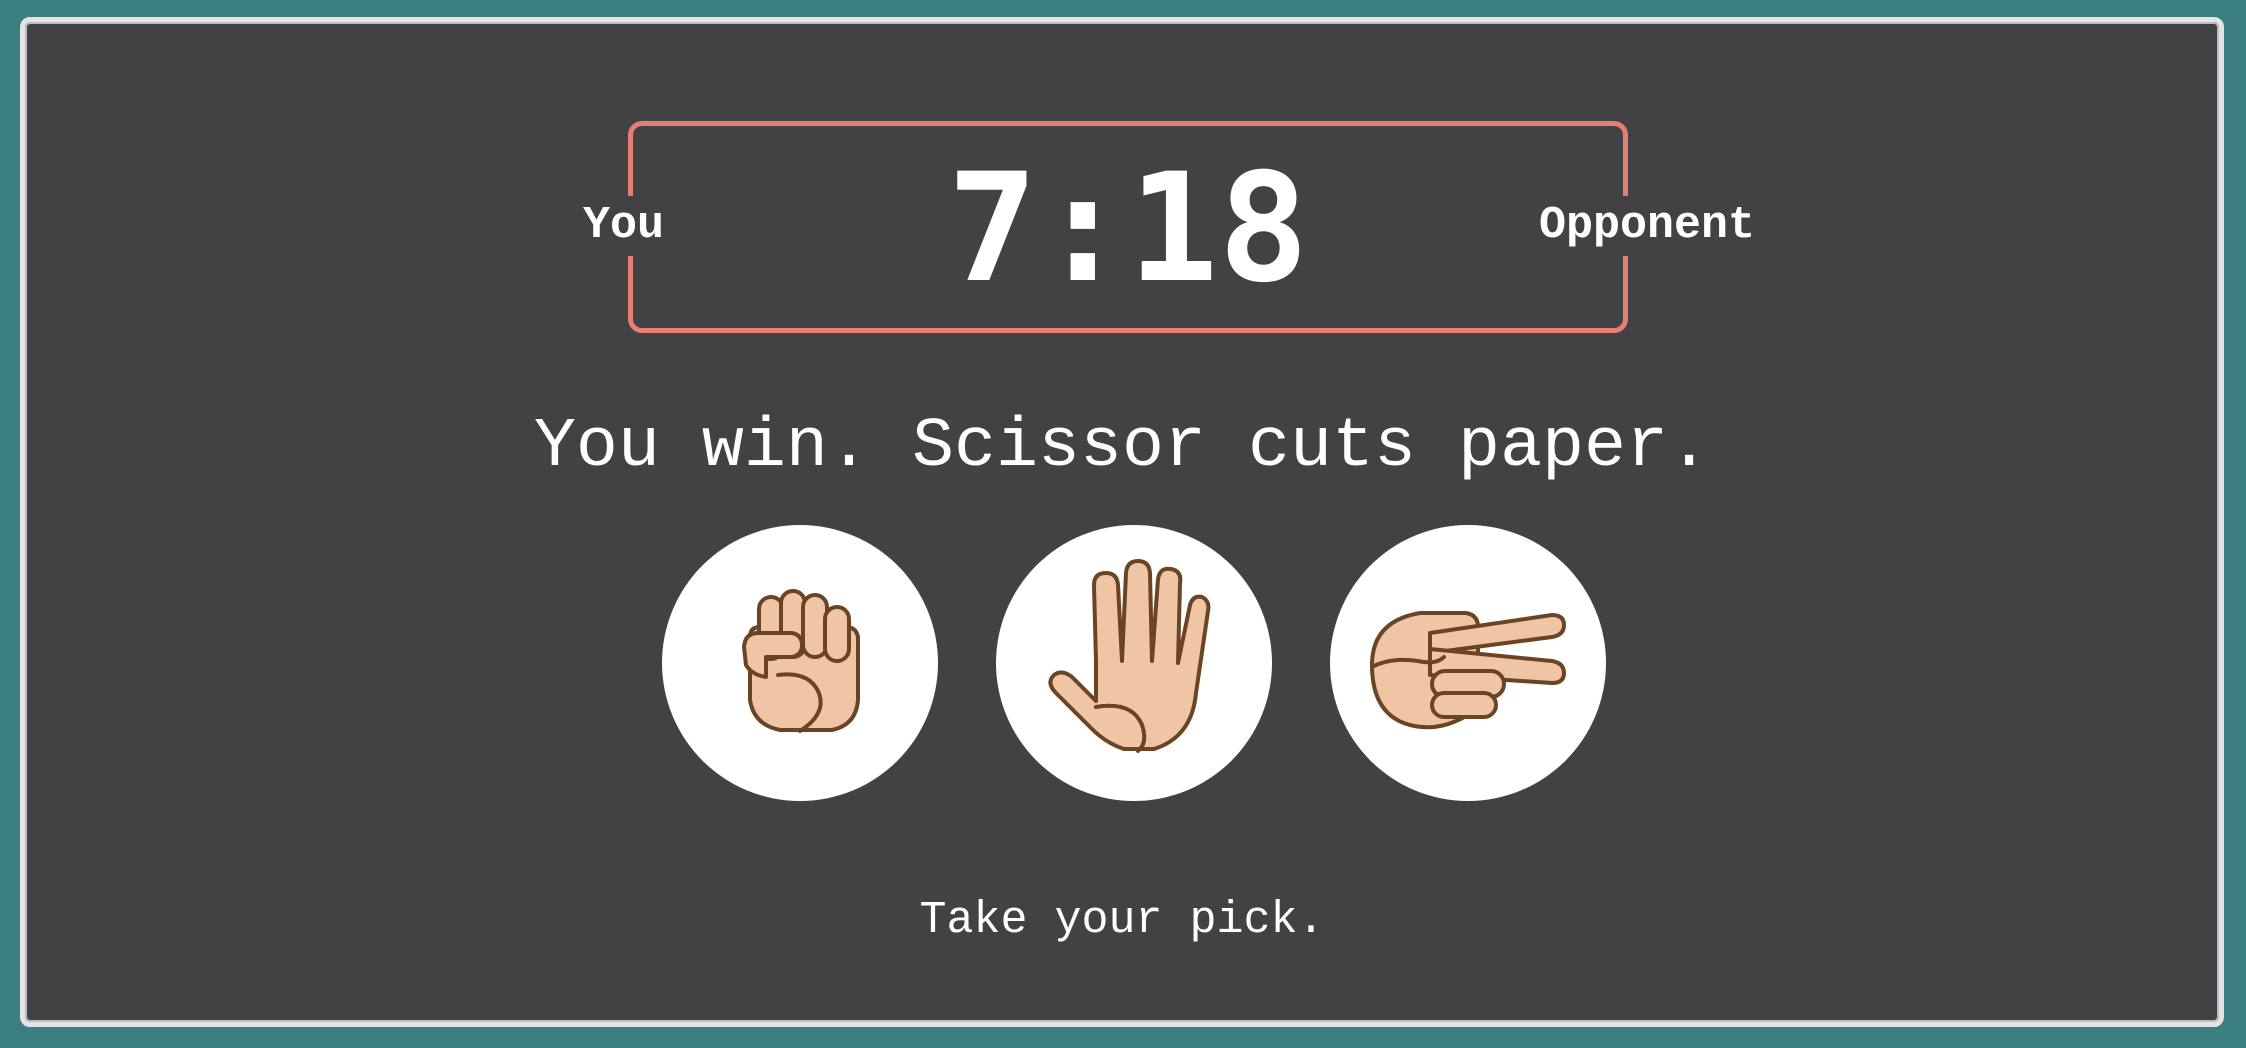 The width and height of the screenshot is (2246, 1048). I want to click on rock-fist-icon, so click(801, 661).